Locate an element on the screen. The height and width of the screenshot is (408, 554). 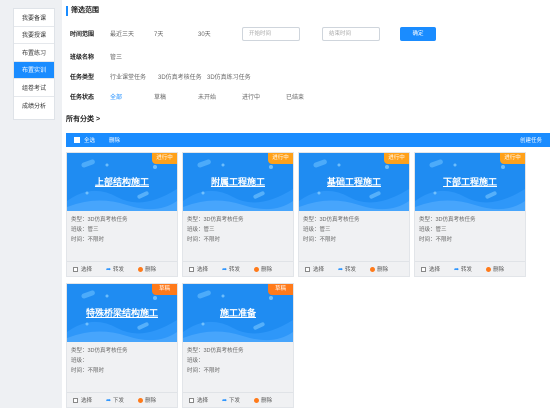
filter-option-3days: 最近三天 is located at coordinates (132, 33).